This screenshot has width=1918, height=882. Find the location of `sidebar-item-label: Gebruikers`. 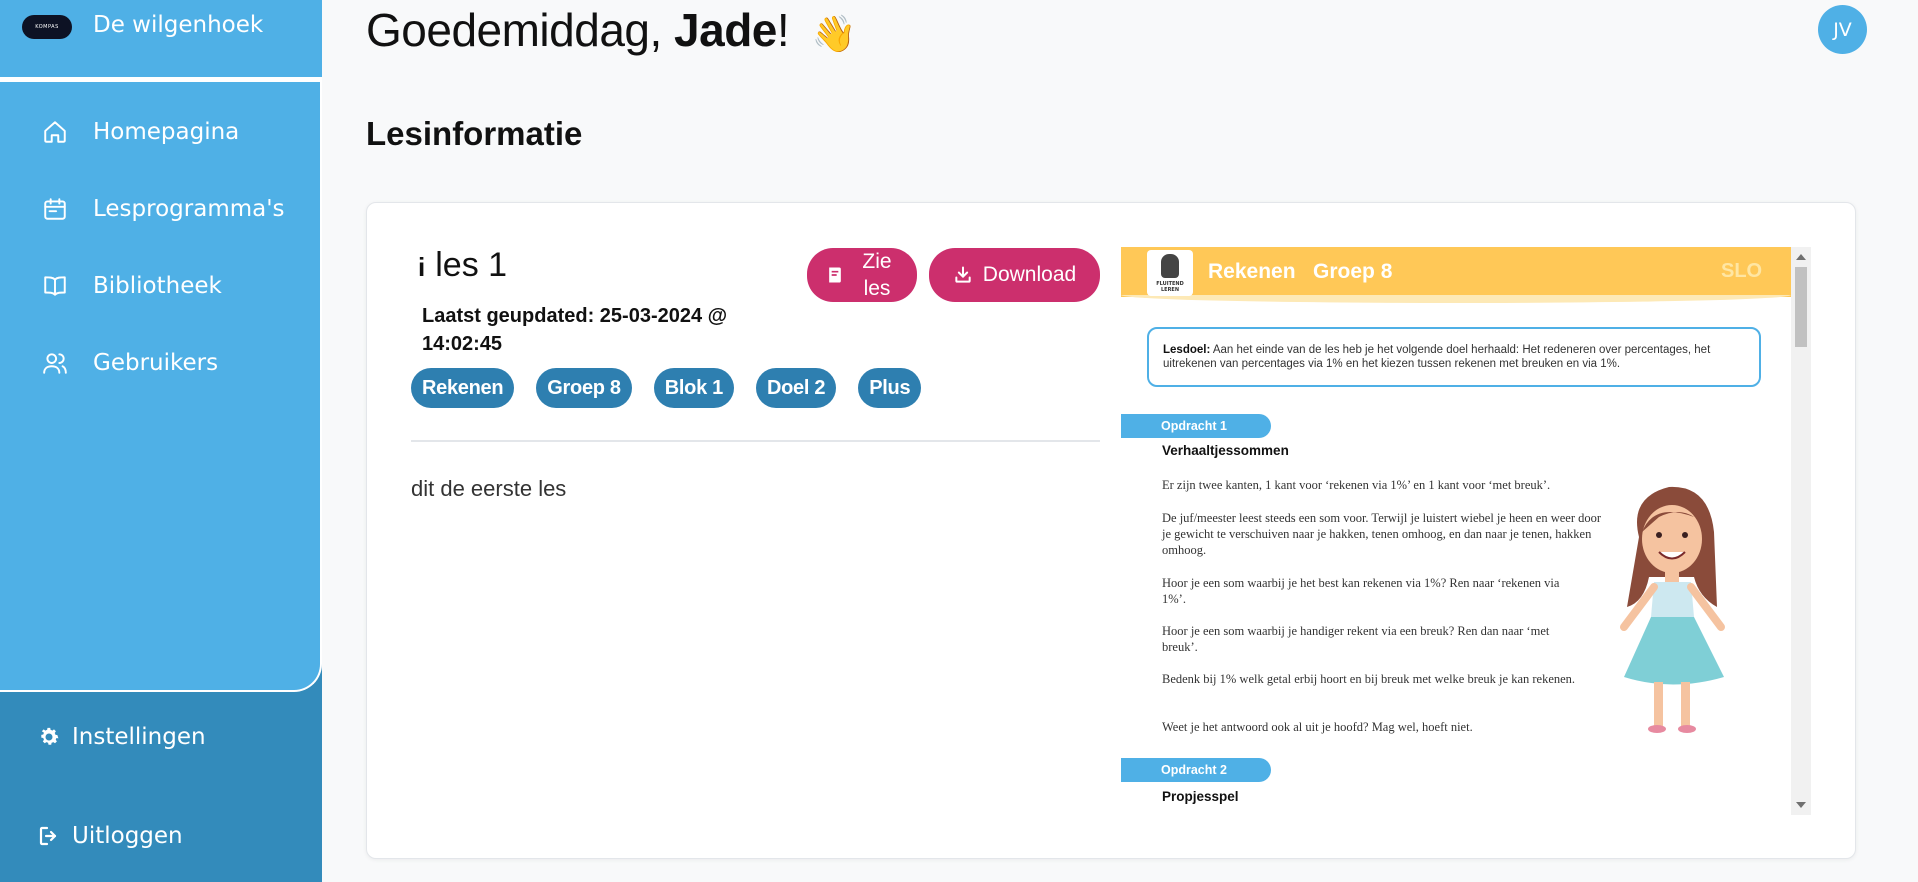

sidebar-item-label: Gebruikers is located at coordinates (156, 363).